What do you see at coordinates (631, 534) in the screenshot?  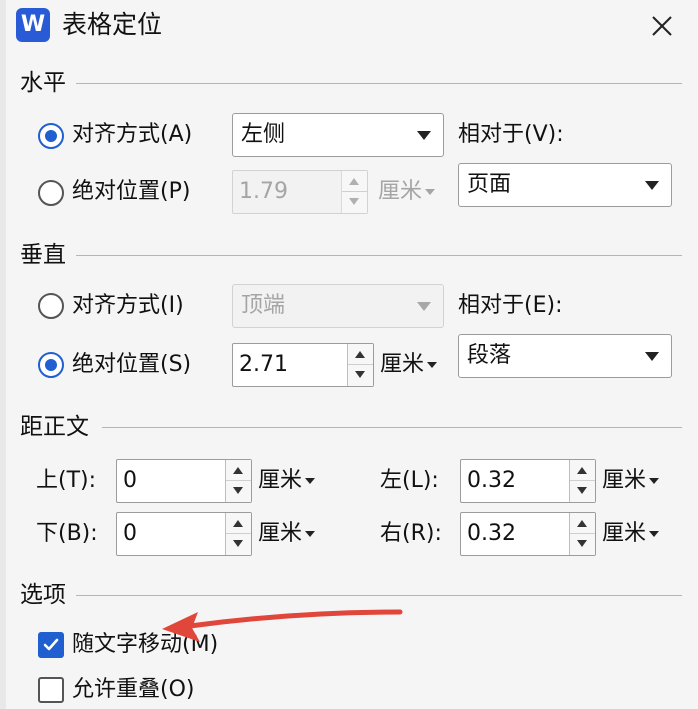 I see `distance-right-unit: 厘米` at bounding box center [631, 534].